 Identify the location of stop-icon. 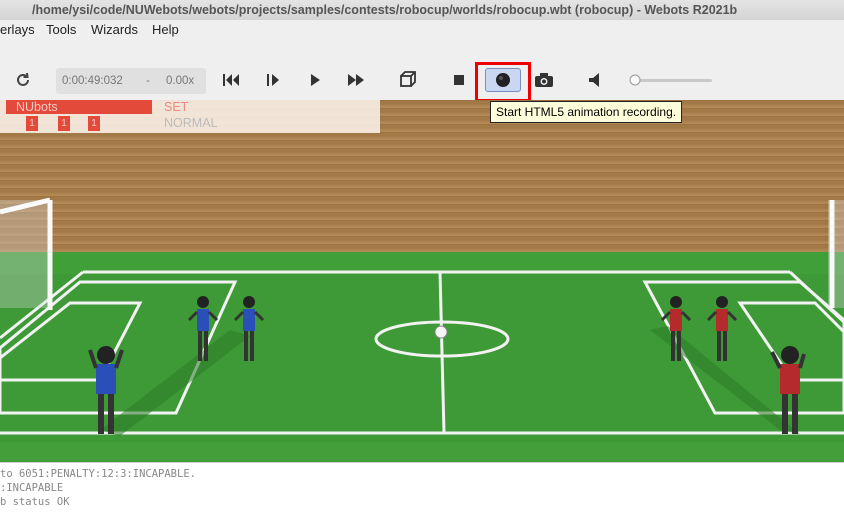
(459, 80).